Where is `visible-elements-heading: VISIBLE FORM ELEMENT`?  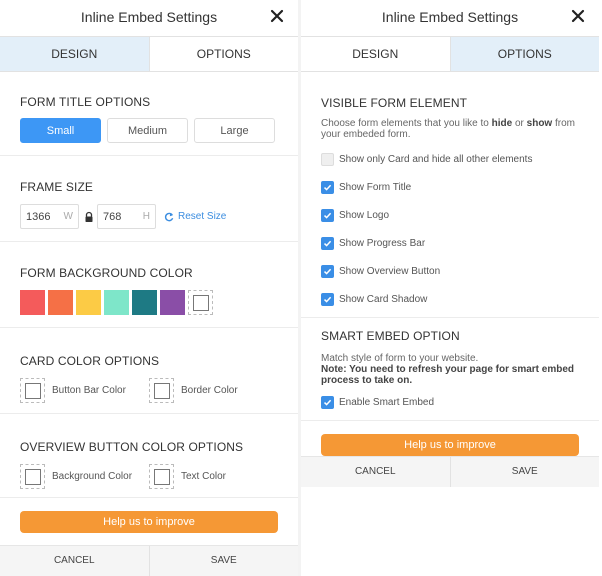 visible-elements-heading: VISIBLE FORM ELEMENT is located at coordinates (394, 103).